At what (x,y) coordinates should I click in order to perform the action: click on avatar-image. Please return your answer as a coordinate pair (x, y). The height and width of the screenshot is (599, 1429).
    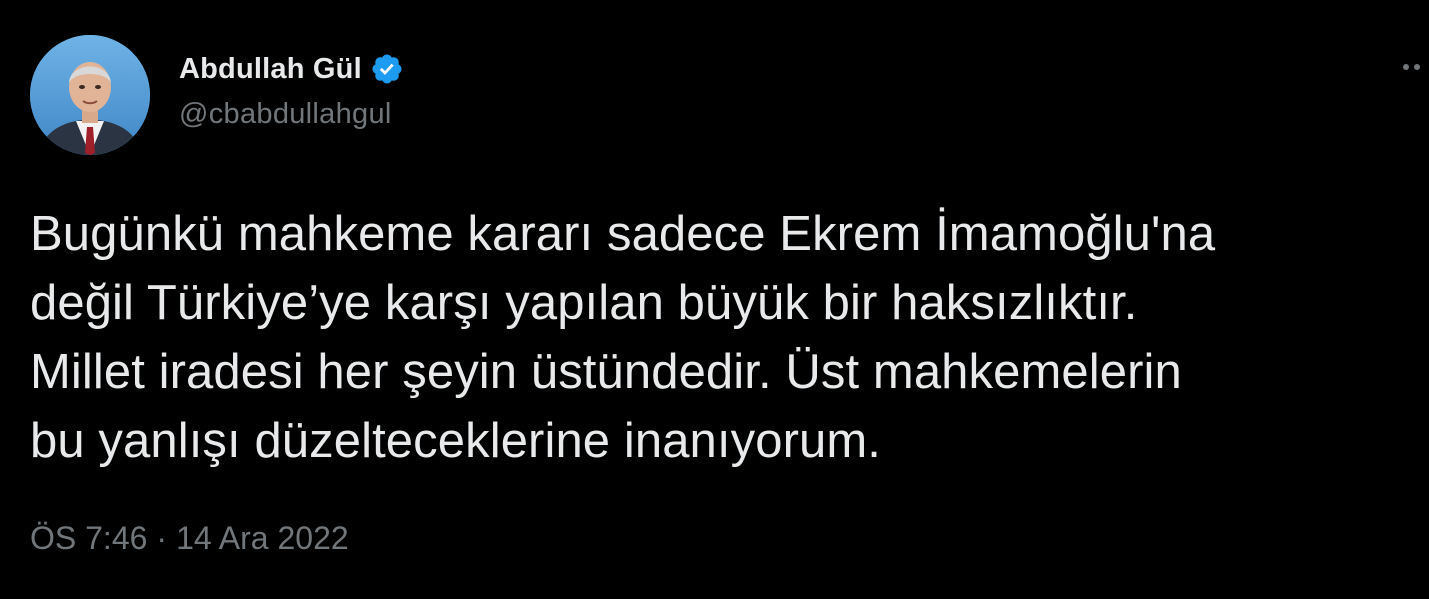
    Looking at the image, I should click on (90, 95).